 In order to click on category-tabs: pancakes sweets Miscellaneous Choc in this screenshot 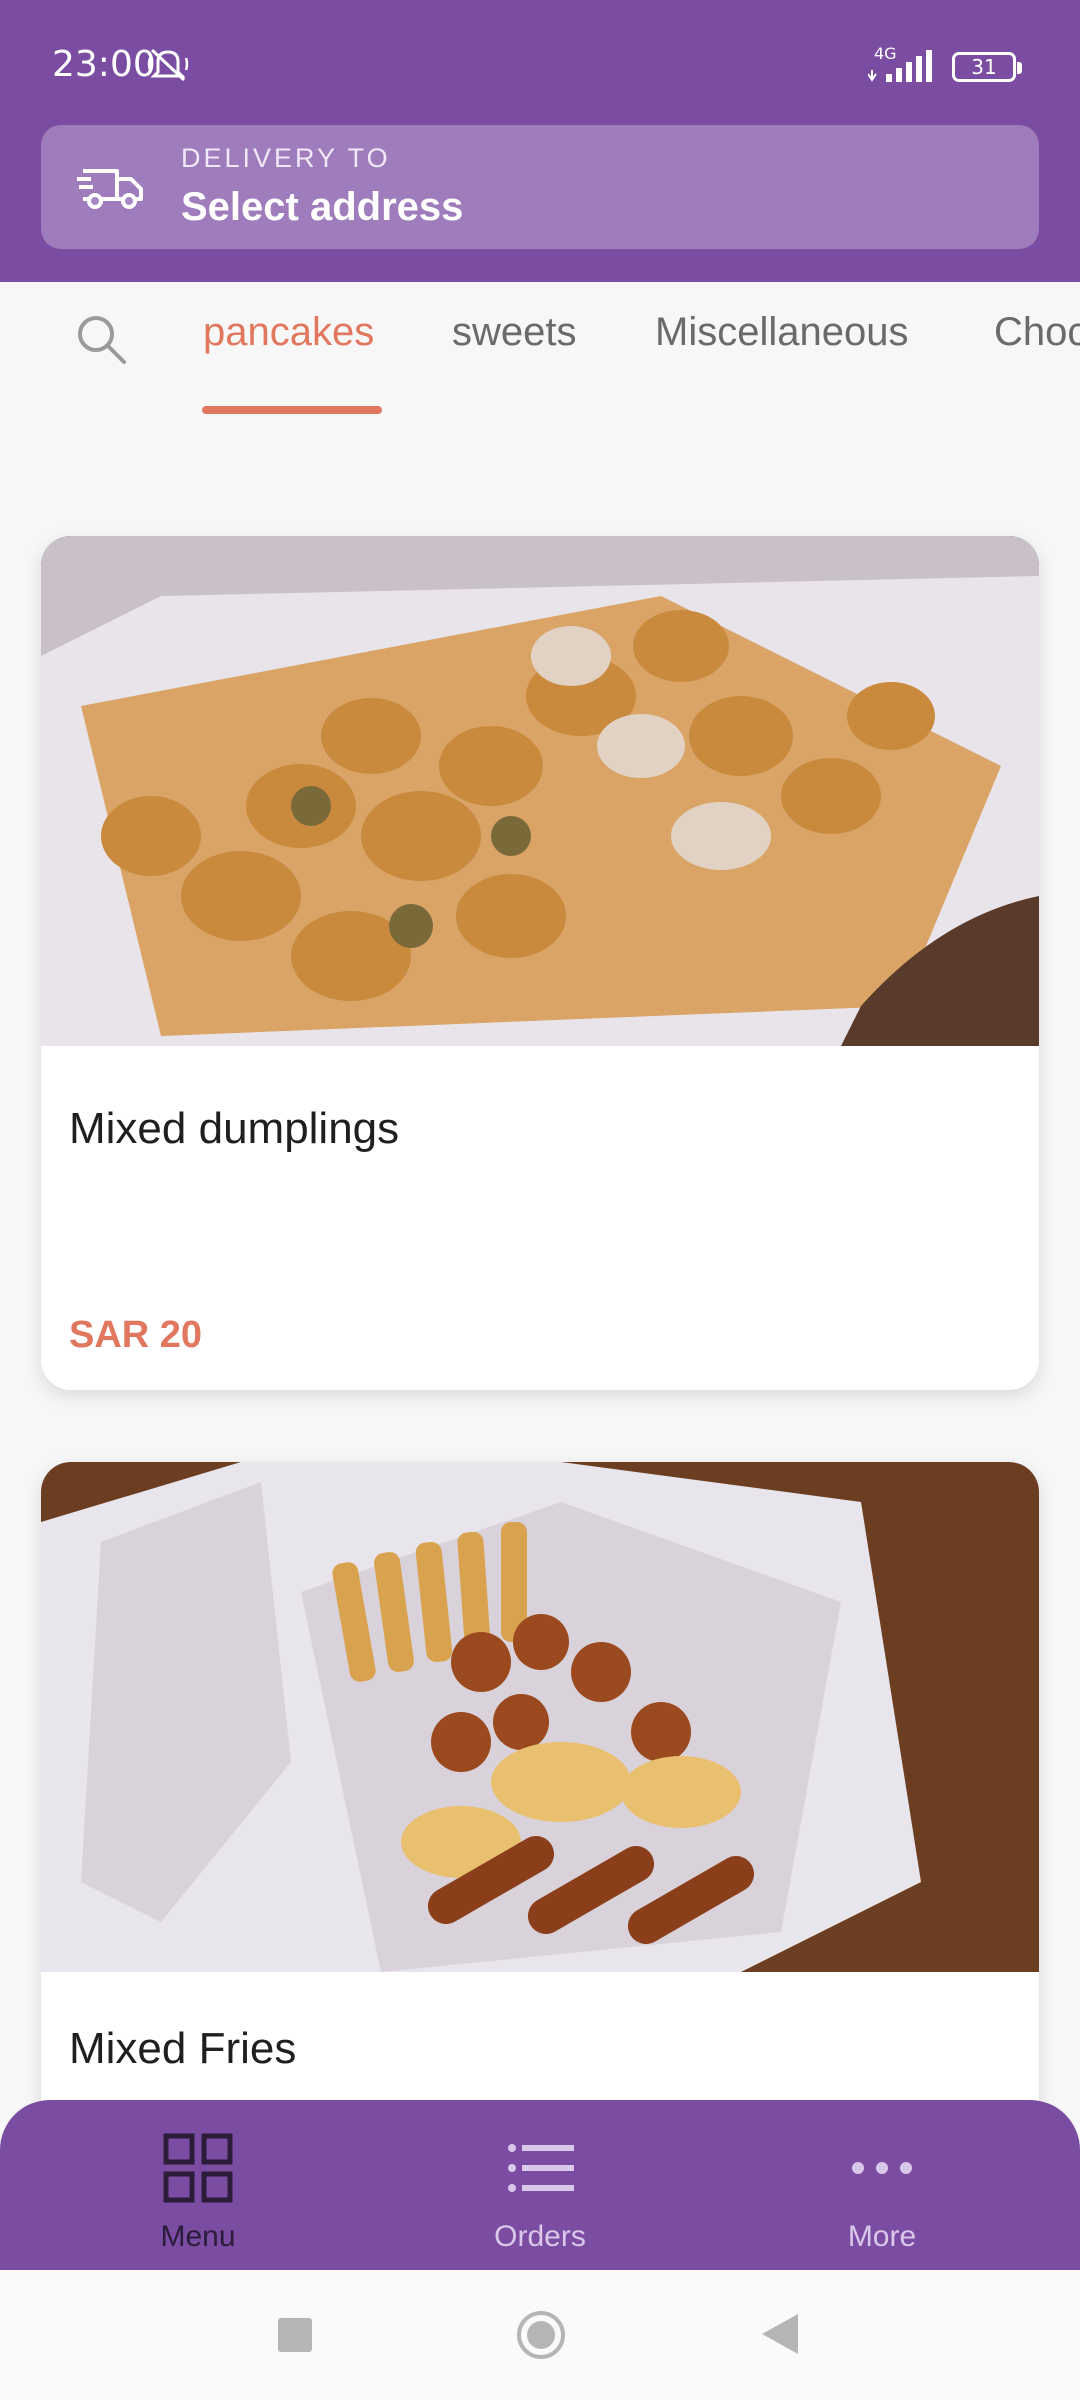, I will do `click(540, 352)`.